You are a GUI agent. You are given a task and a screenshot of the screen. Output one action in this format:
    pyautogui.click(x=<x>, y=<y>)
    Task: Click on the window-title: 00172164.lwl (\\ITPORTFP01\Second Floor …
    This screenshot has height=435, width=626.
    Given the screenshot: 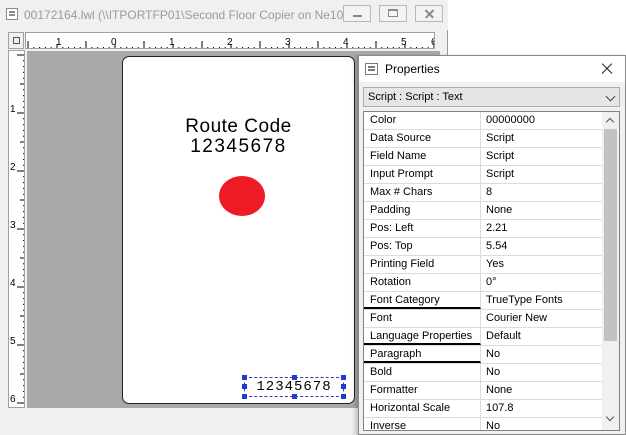 What is the action you would take?
    pyautogui.click(x=187, y=15)
    